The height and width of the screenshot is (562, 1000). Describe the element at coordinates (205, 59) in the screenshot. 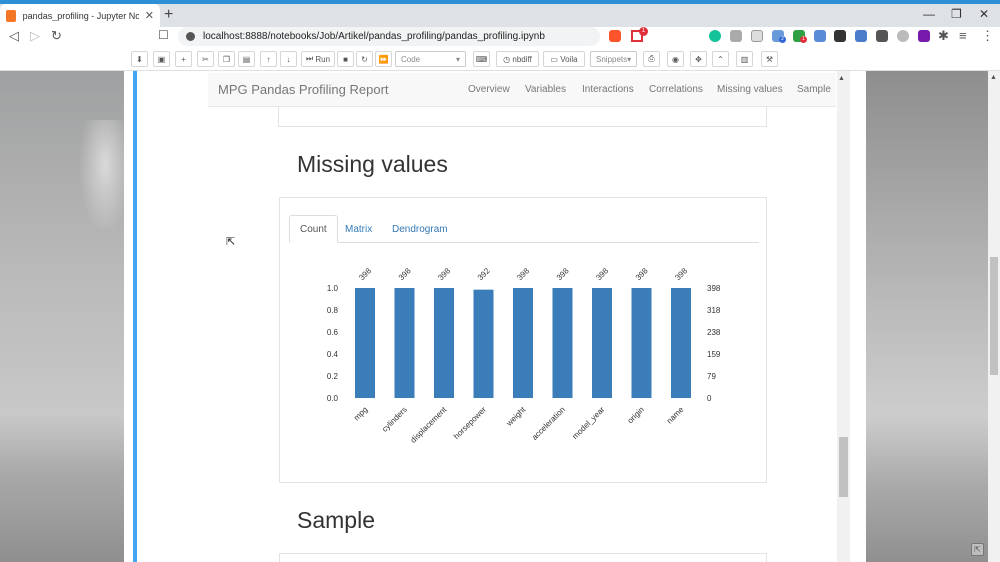

I see `cut-icon: ✂` at that location.